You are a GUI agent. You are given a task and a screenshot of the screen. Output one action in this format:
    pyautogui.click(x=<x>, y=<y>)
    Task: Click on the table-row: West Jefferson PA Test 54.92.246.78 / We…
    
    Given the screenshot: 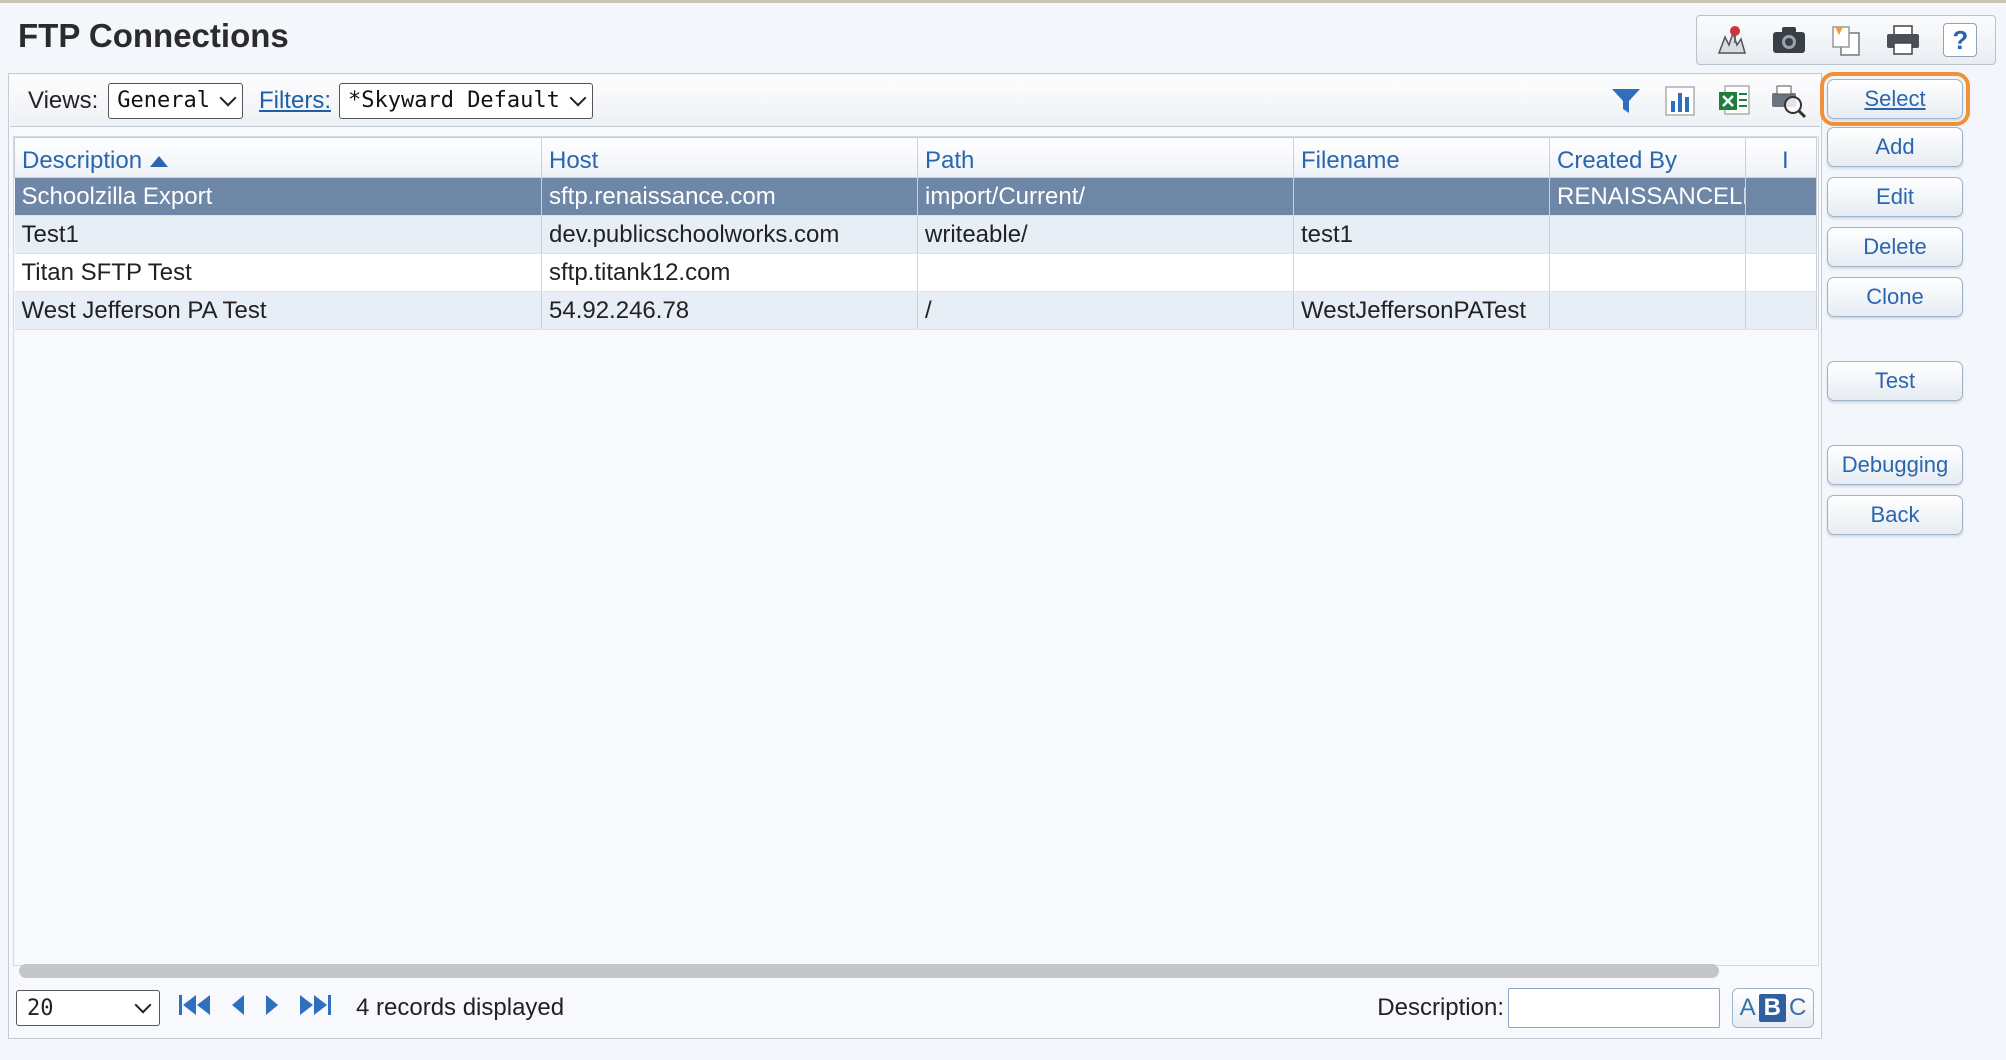 What is the action you would take?
    pyautogui.click(x=915, y=310)
    